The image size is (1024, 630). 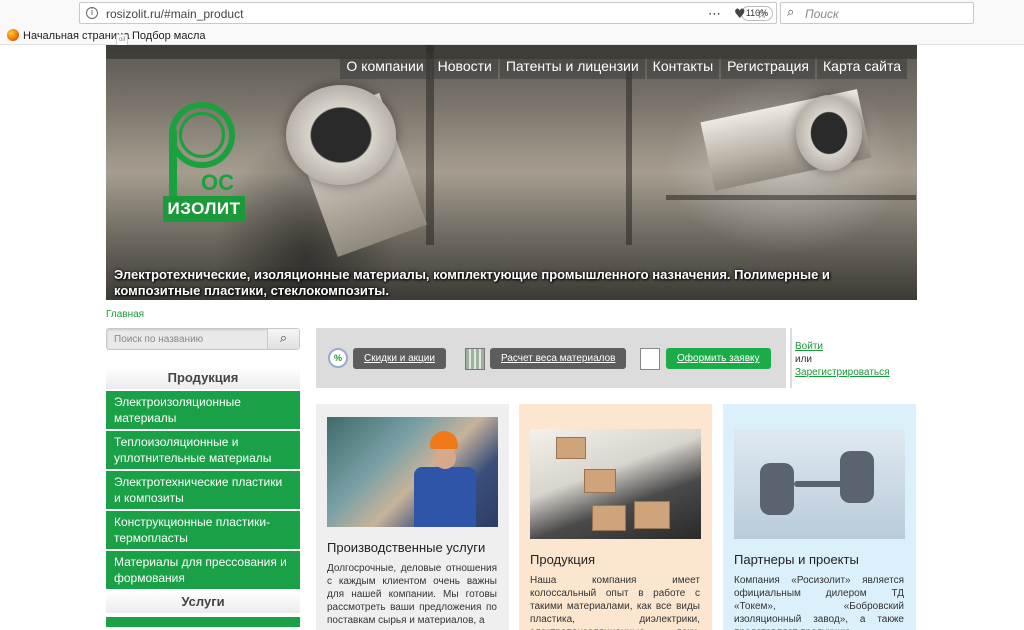 What do you see at coordinates (650, 359) in the screenshot?
I see `document-icon` at bounding box center [650, 359].